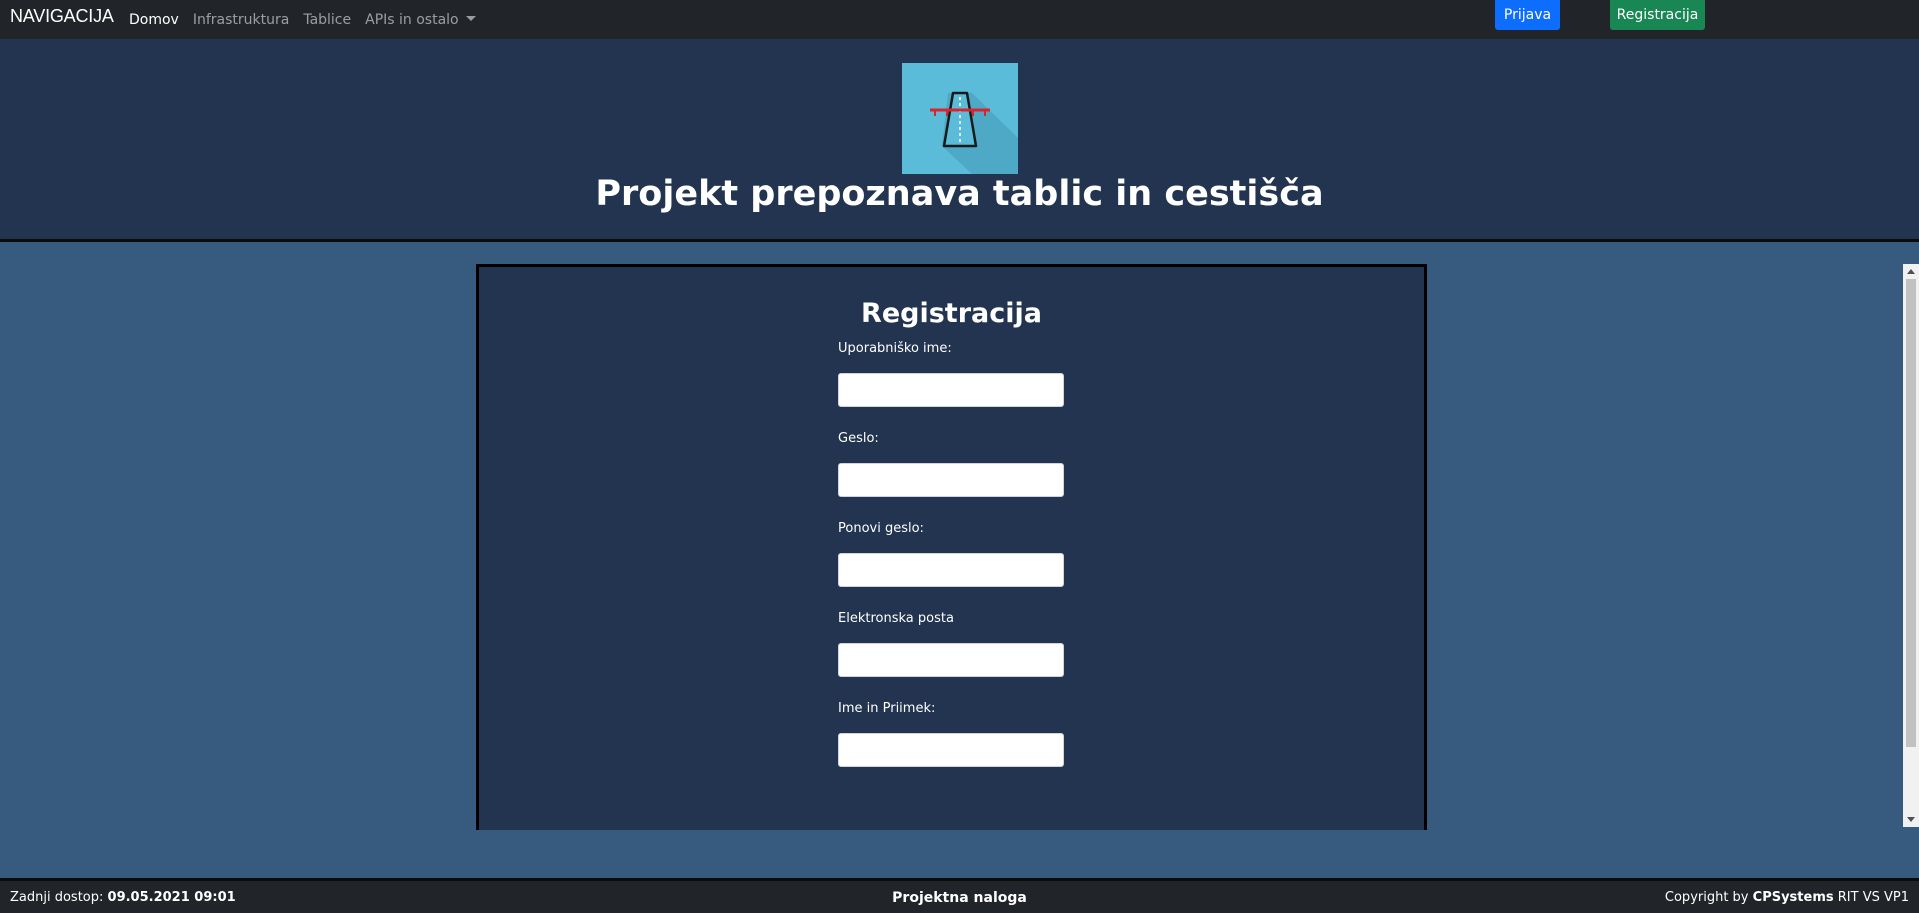 The image size is (1919, 913). Describe the element at coordinates (1911, 513) in the screenshot. I see `scrollbar-thumb` at that location.